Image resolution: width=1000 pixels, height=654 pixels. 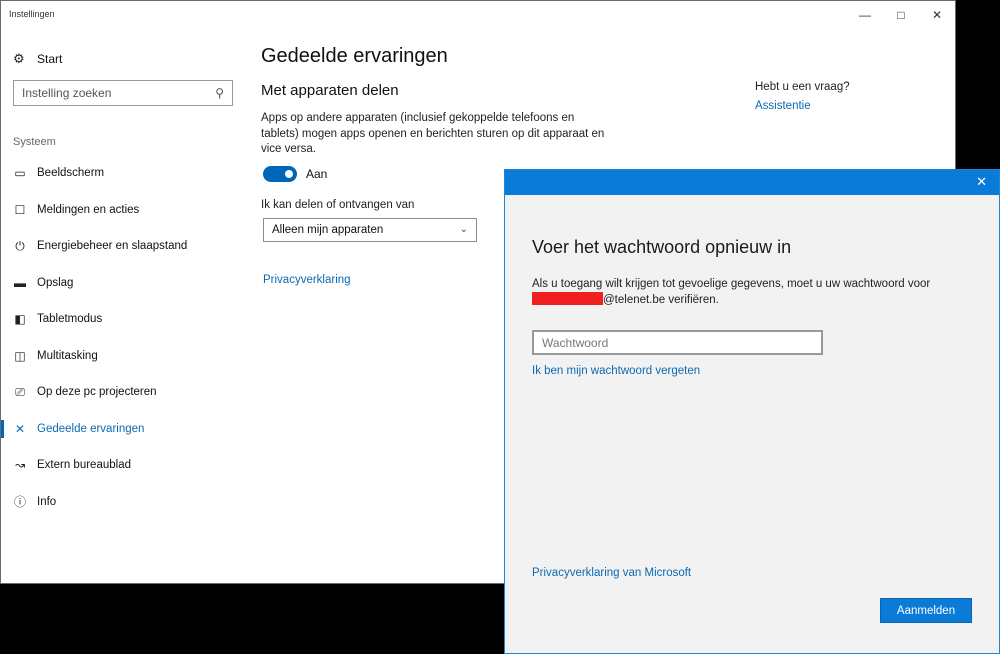 What do you see at coordinates (802, 96) in the screenshot?
I see `help-panel: Hebt u een vraag? Assistentie` at bounding box center [802, 96].